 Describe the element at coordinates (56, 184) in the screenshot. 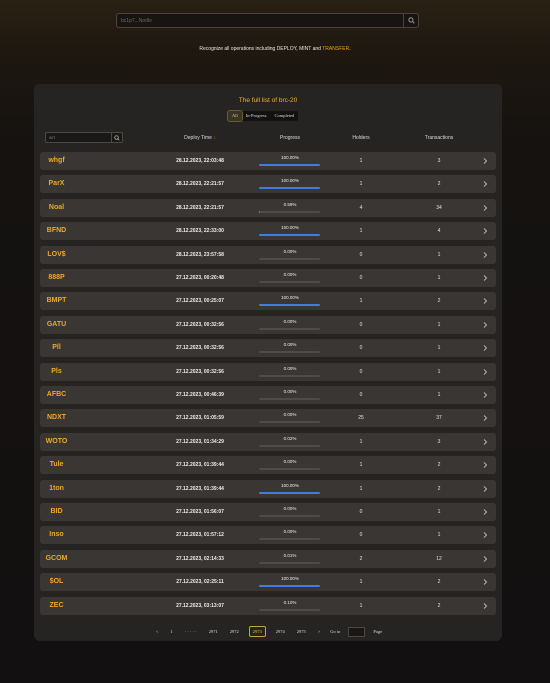

I see `token-tick: ParX` at that location.